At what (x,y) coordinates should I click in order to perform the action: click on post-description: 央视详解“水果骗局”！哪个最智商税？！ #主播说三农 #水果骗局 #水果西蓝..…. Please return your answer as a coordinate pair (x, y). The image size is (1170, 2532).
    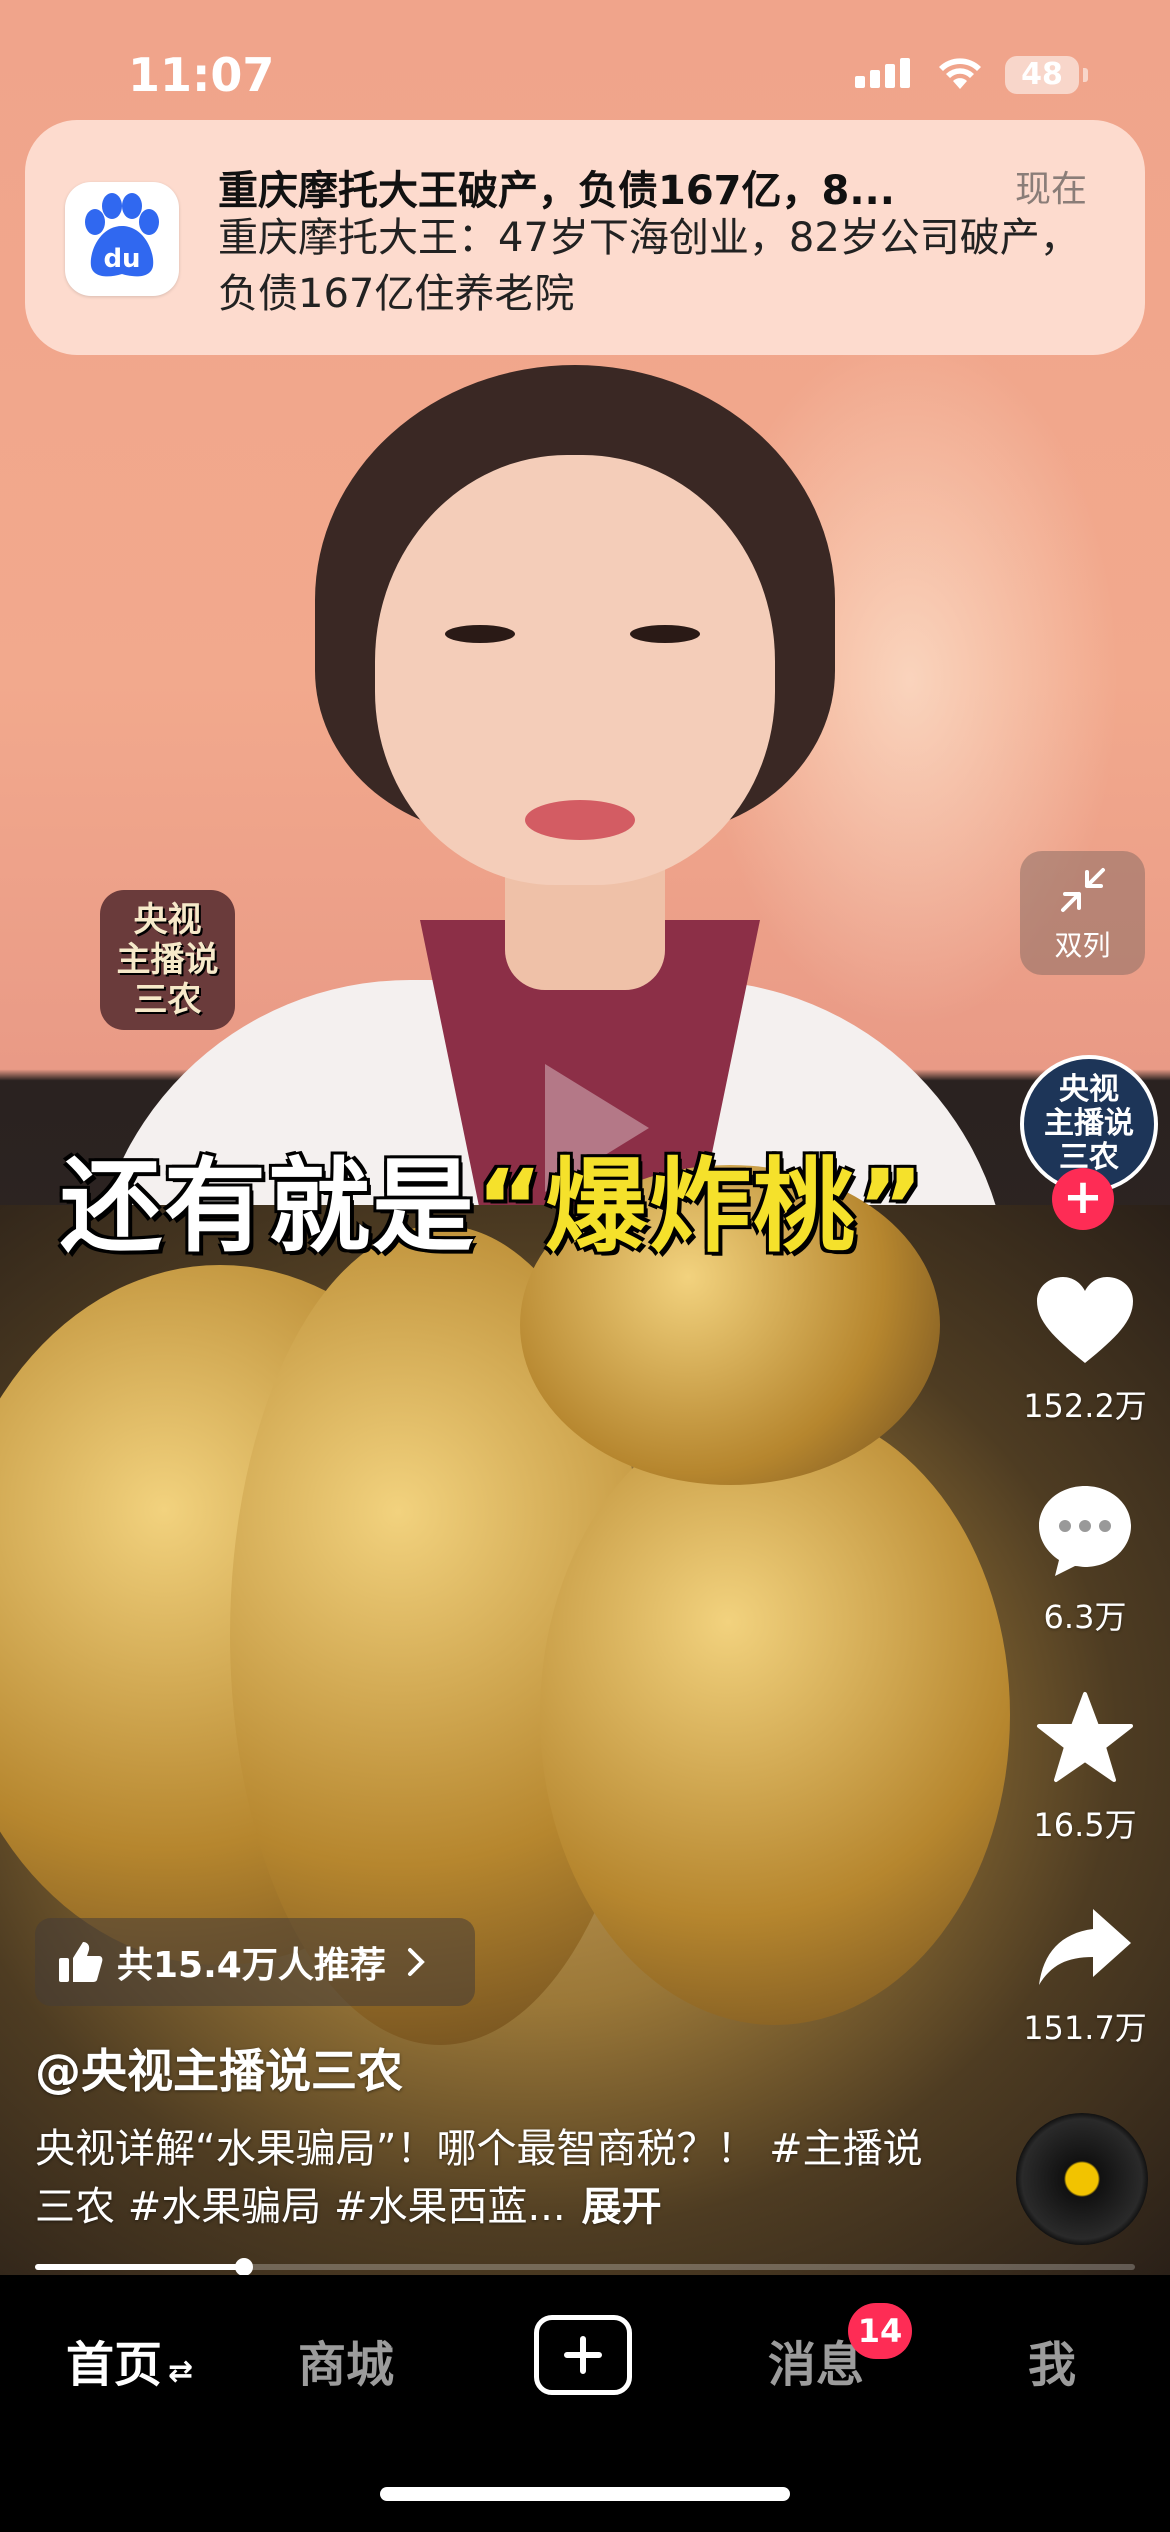
    Looking at the image, I should click on (479, 2178).